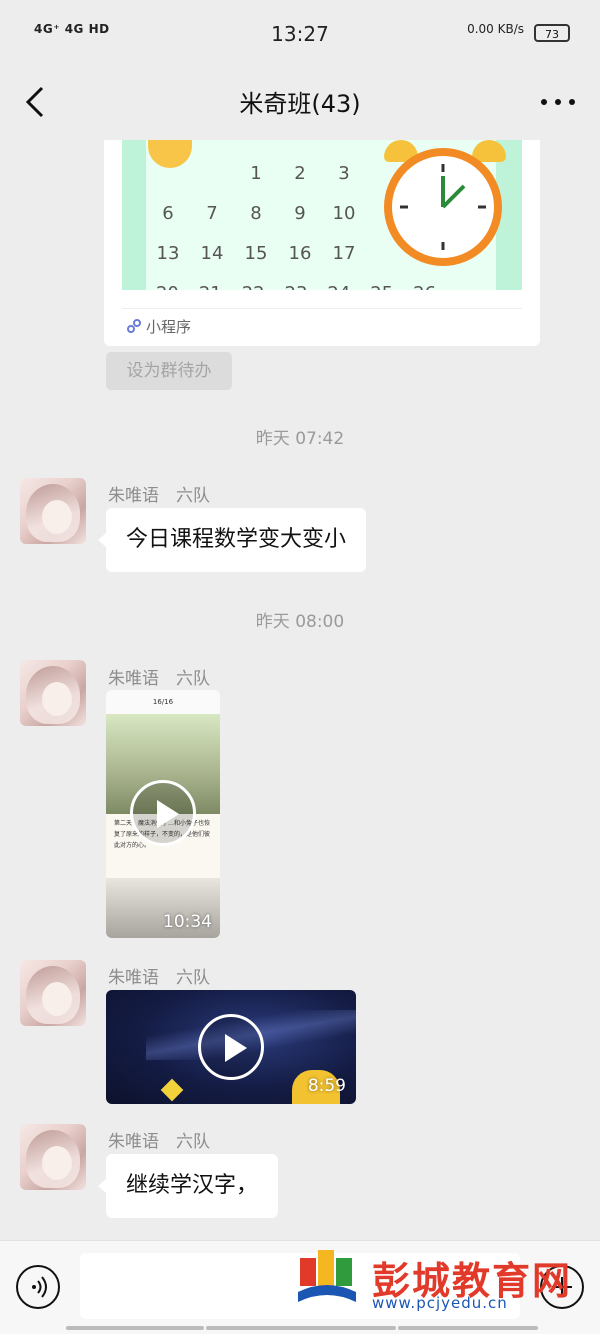  I want to click on alarm-clock-icon, so click(443, 207).